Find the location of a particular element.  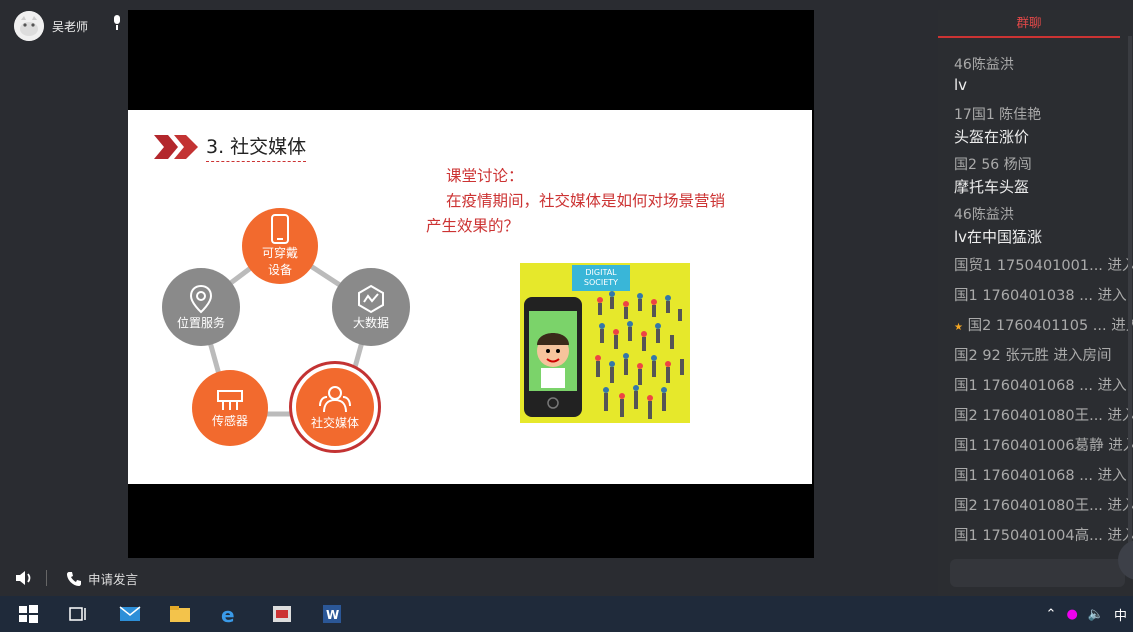

node-wearable: 可穿戴 设备 is located at coordinates (280, 246).